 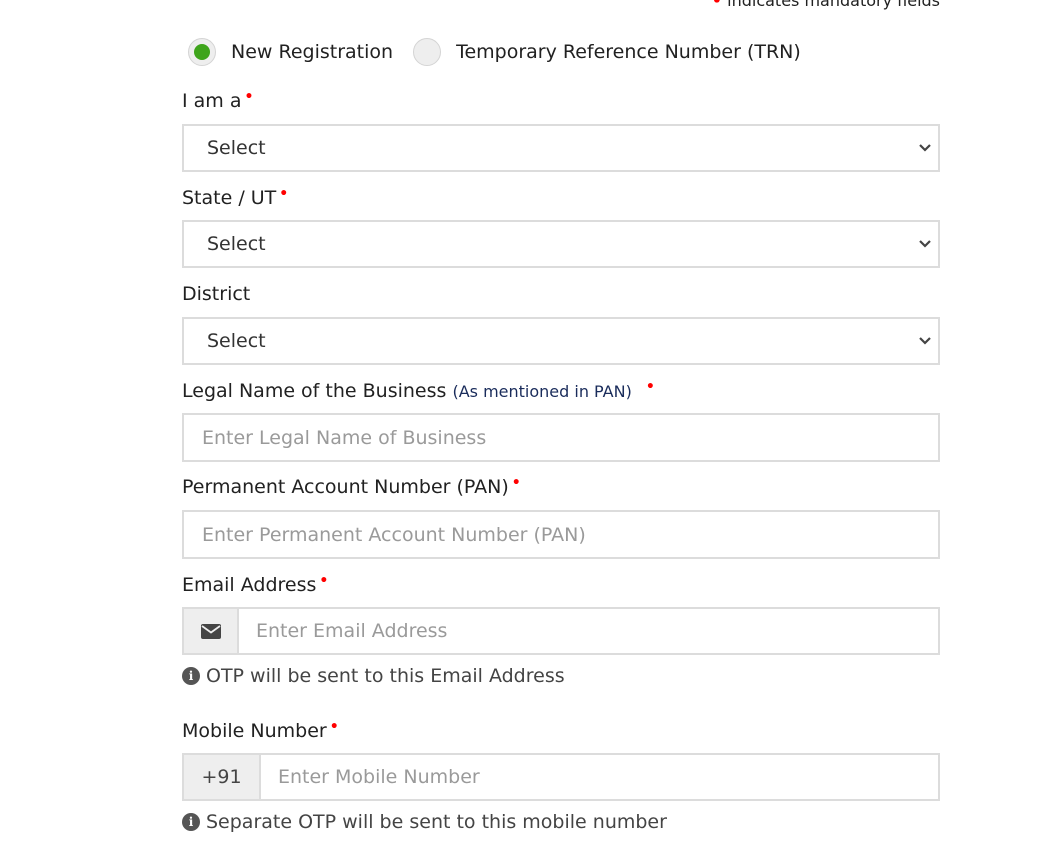 I want to click on i-am-a-label-text: I am a, so click(x=212, y=101).